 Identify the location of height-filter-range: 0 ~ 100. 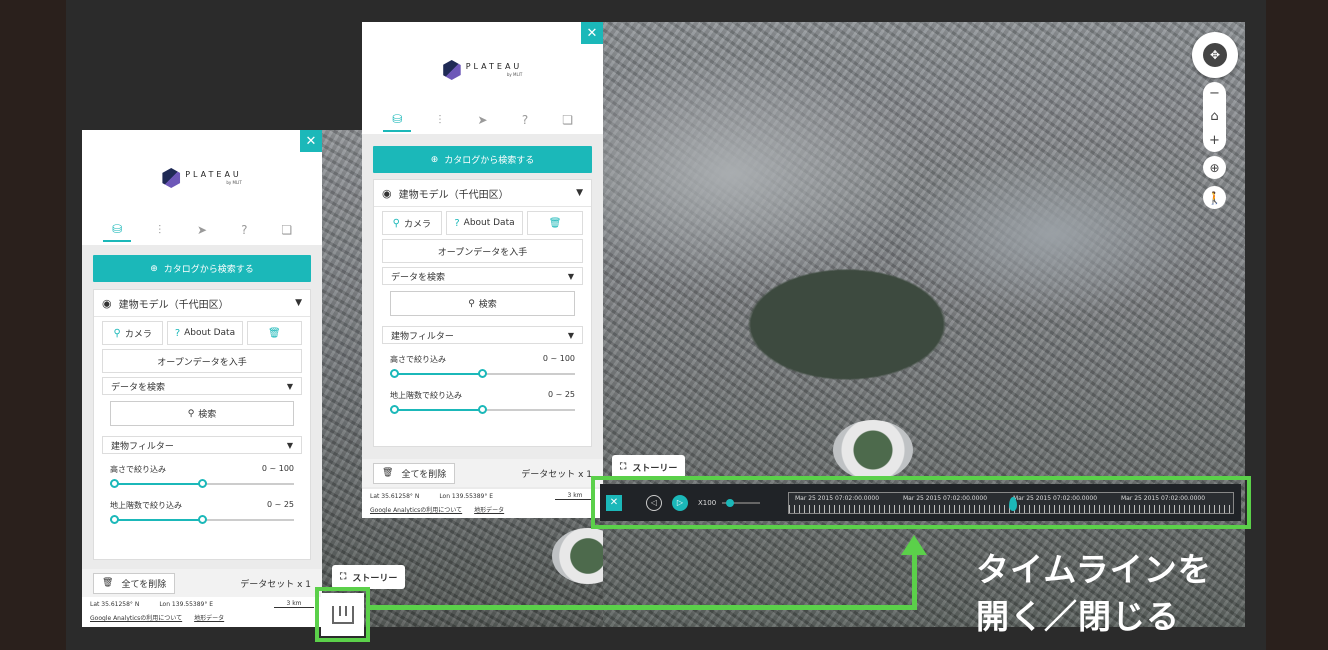
(277, 468).